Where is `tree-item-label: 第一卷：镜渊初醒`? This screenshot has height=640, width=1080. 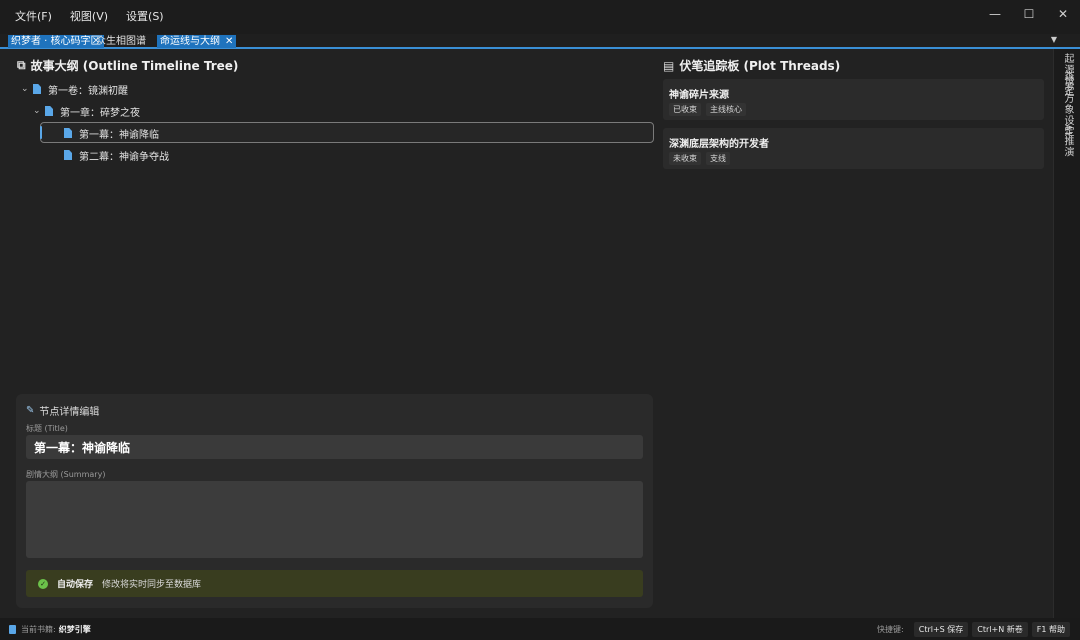 tree-item-label: 第一卷：镜渊初醒 is located at coordinates (88, 91).